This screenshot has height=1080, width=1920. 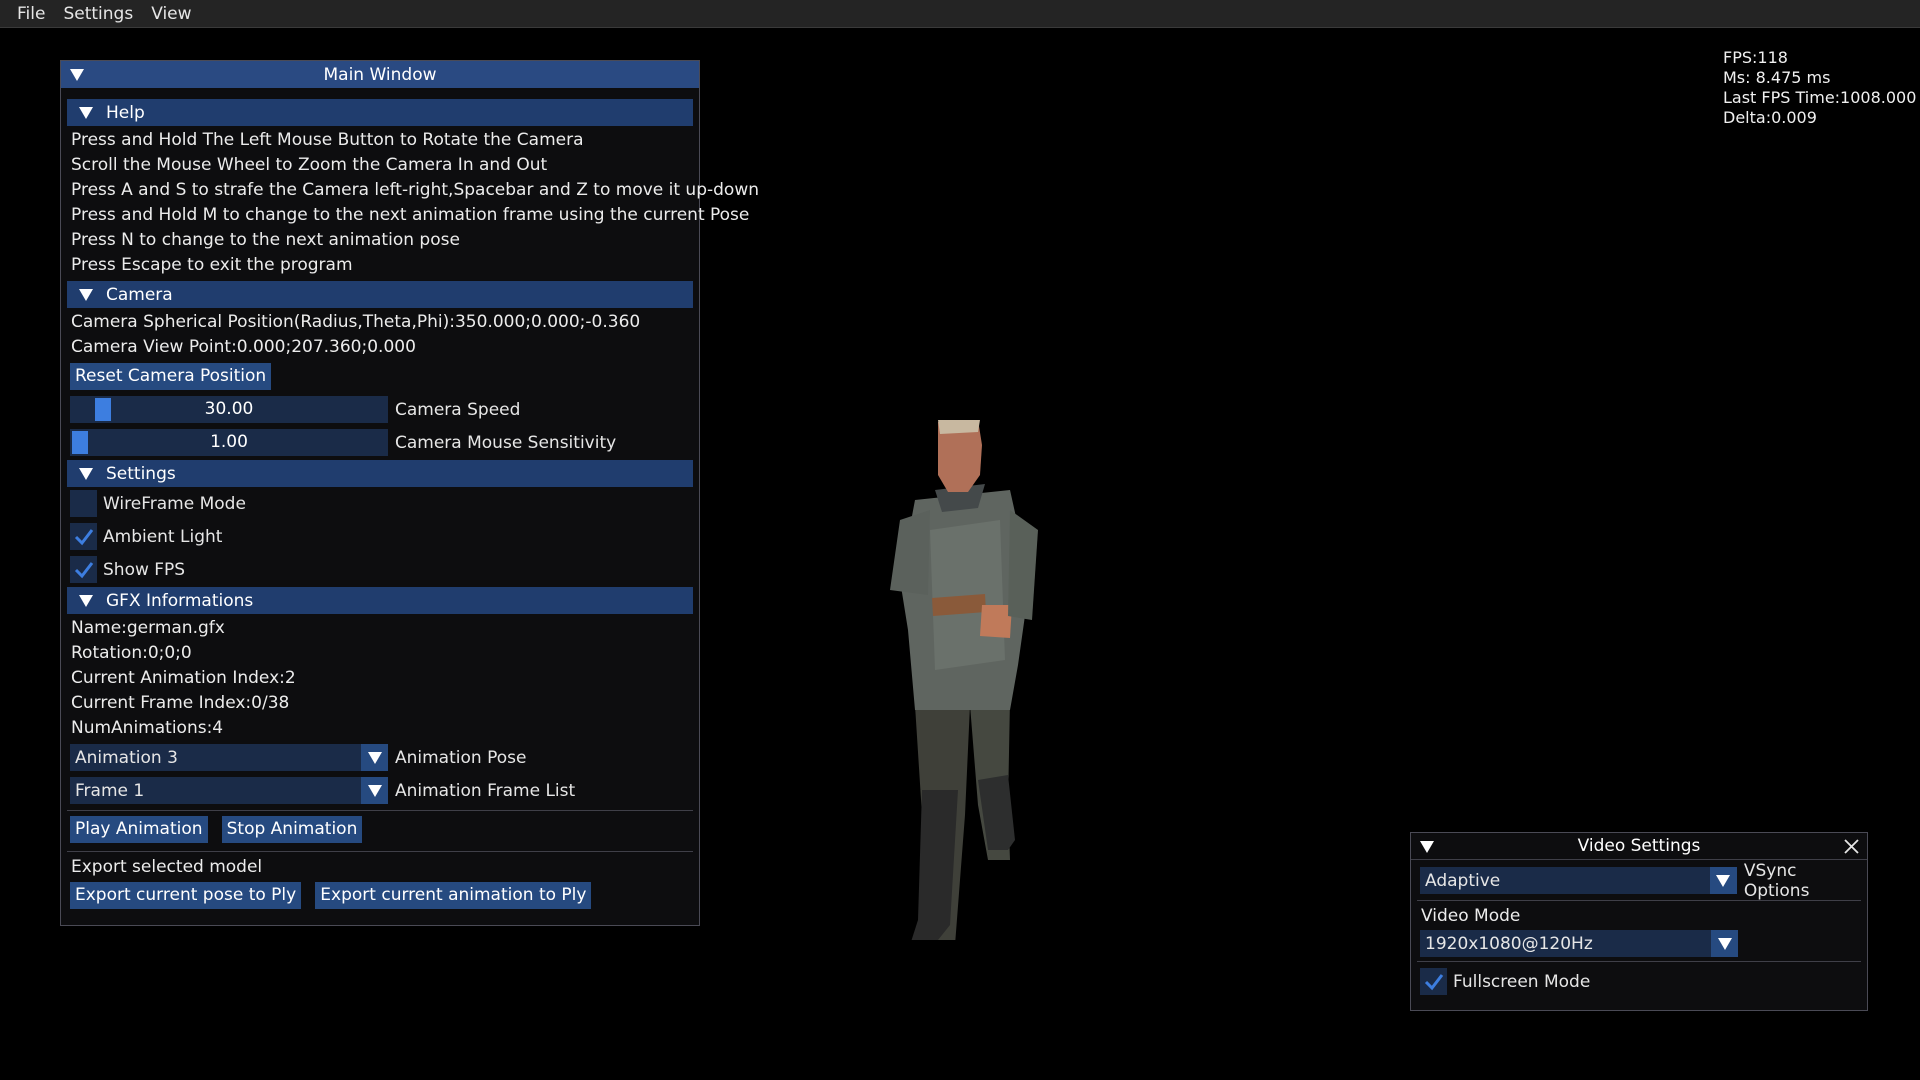 I want to click on camera-speed-label: Camera Speed, so click(x=458, y=409).